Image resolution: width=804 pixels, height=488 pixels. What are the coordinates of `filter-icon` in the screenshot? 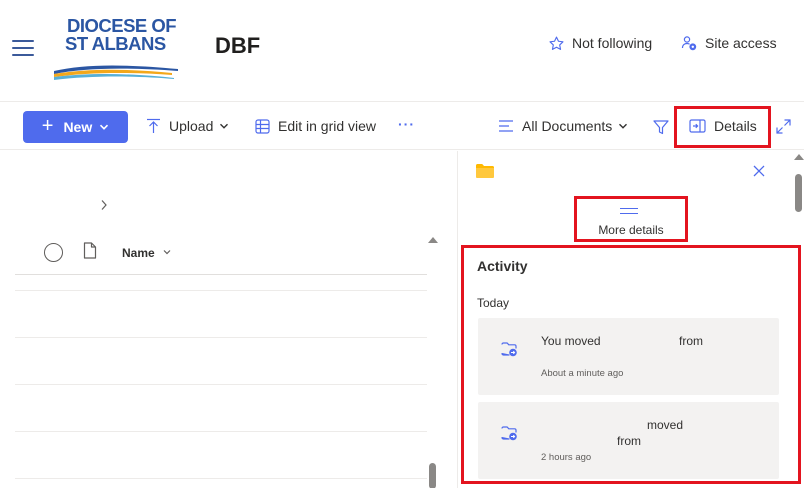 It's located at (661, 127).